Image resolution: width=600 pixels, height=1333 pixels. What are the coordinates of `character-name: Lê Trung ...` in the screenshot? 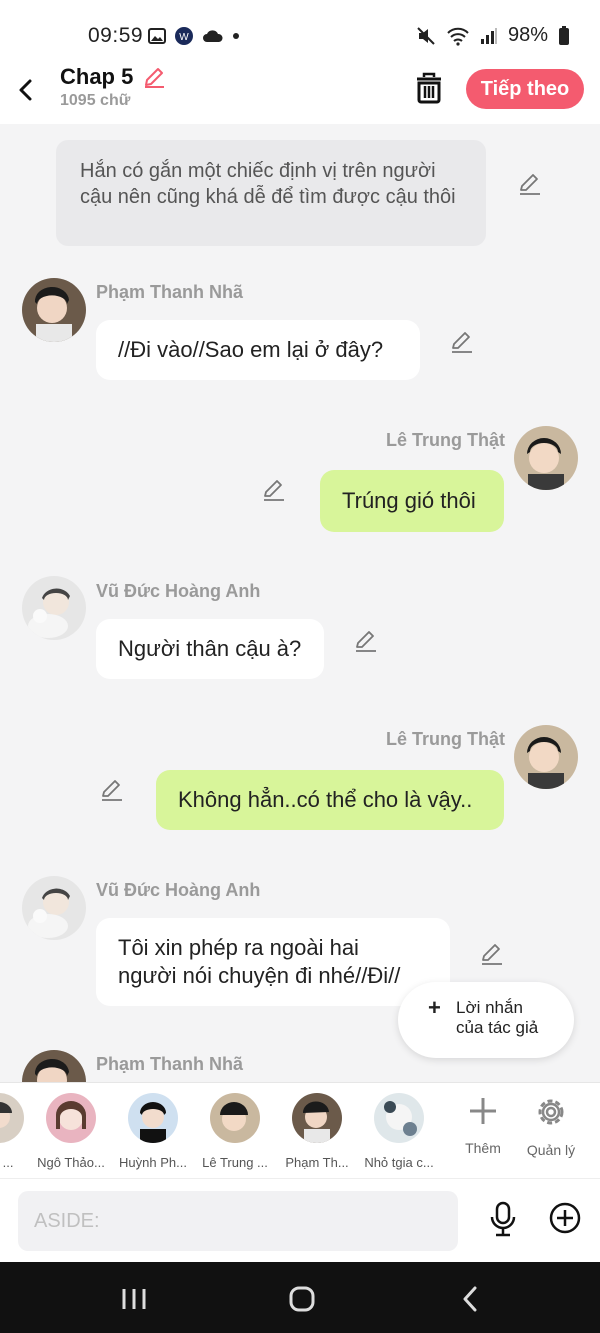 It's located at (235, 1162).